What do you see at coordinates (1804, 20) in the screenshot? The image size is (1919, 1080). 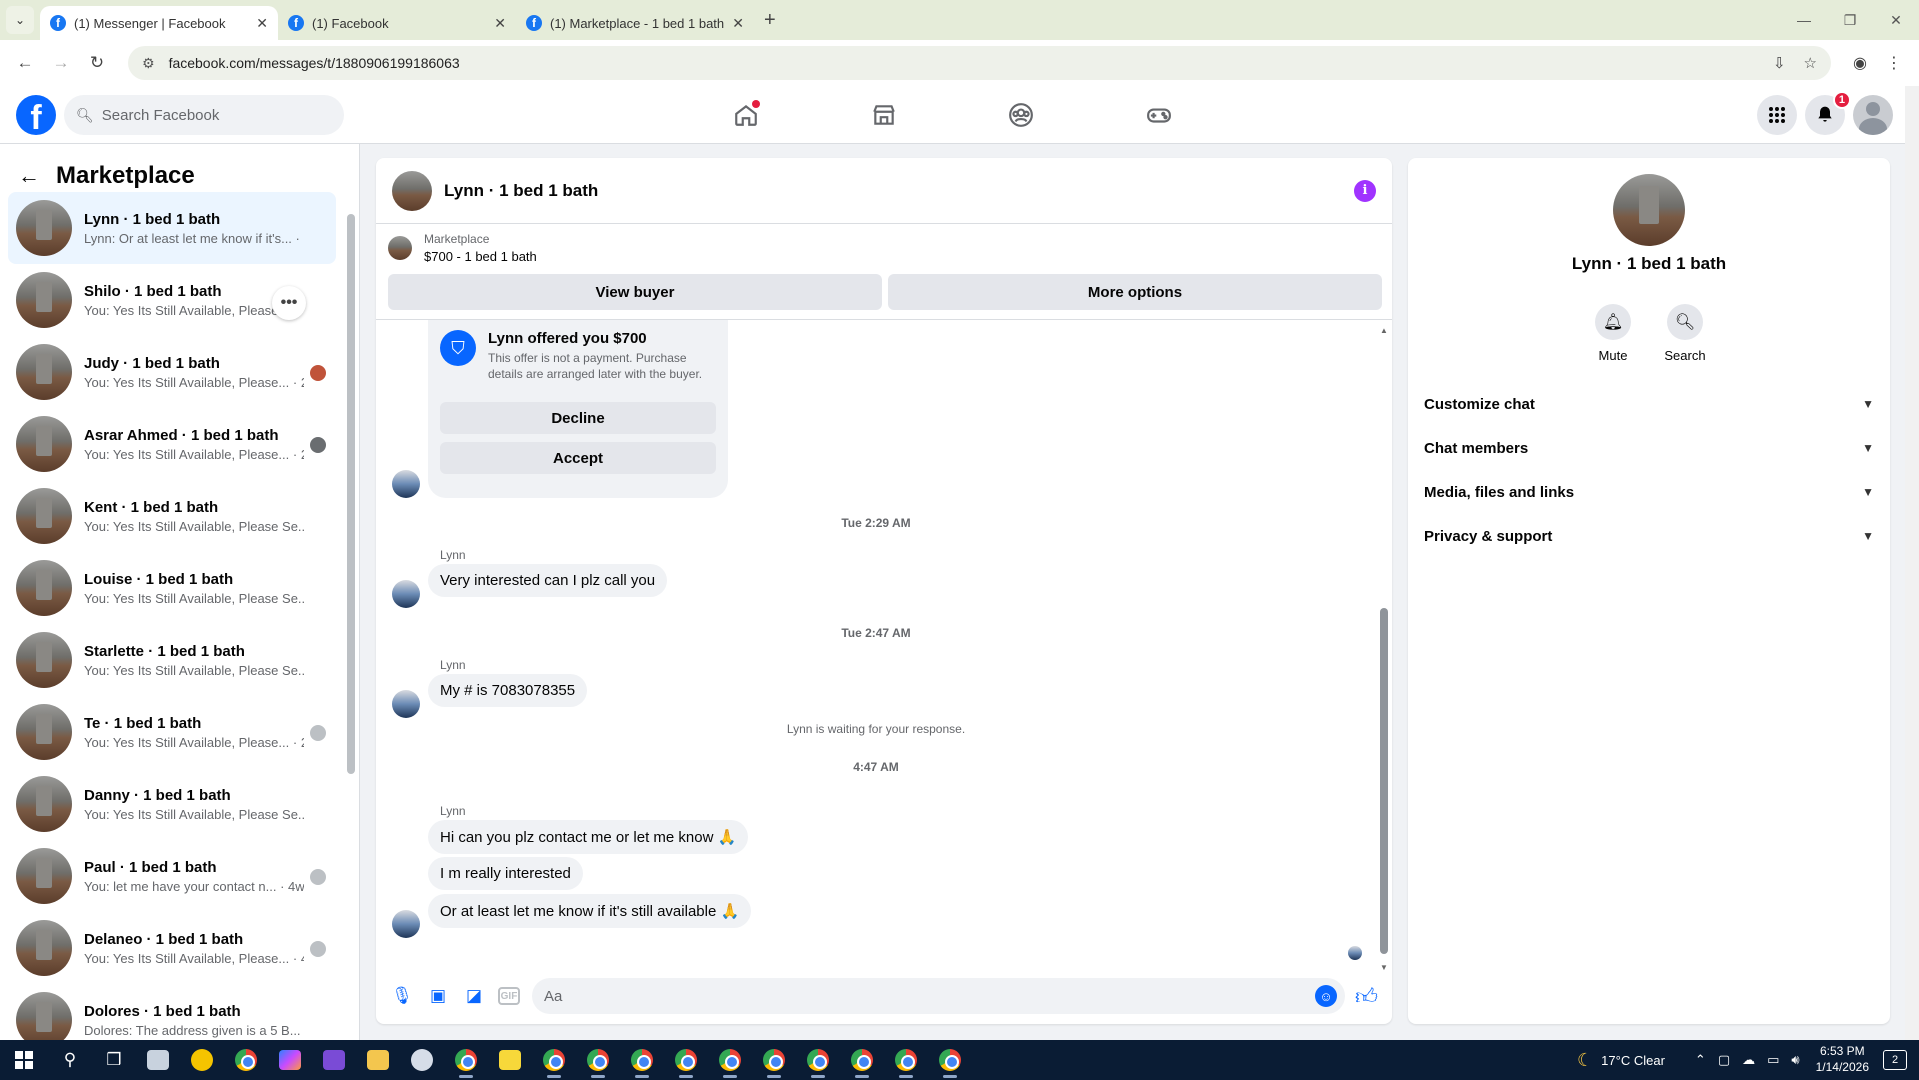 I see `minimize-icon: —` at bounding box center [1804, 20].